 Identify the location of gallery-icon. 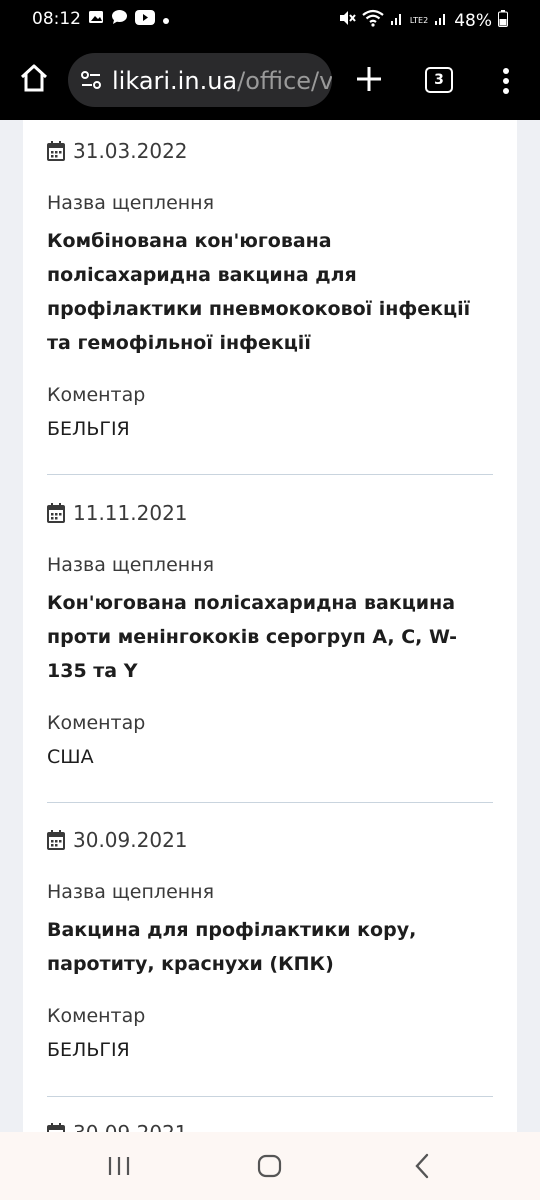
(96, 19).